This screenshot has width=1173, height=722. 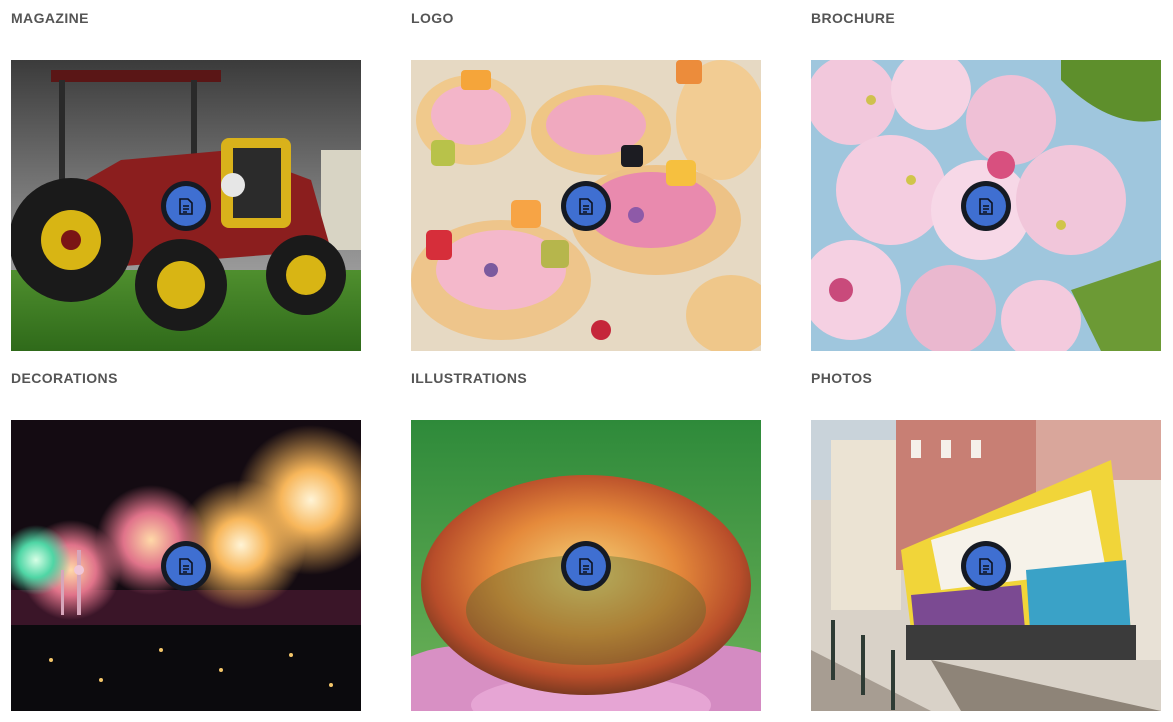 What do you see at coordinates (432, 18) in the screenshot?
I see `category-title: LOGO` at bounding box center [432, 18].